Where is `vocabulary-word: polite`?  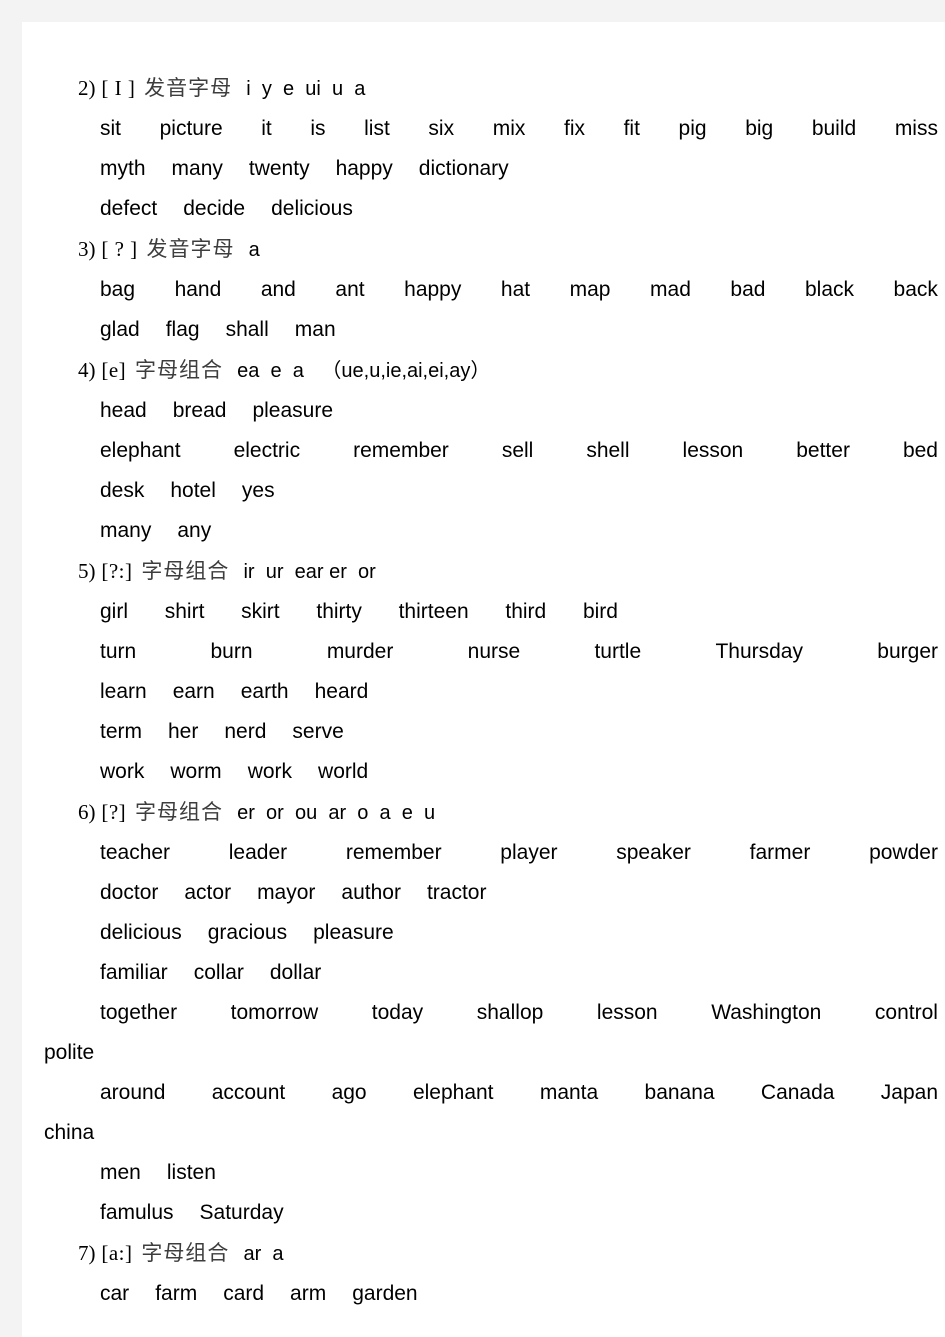
vocabulary-word: polite is located at coordinates (69, 1052).